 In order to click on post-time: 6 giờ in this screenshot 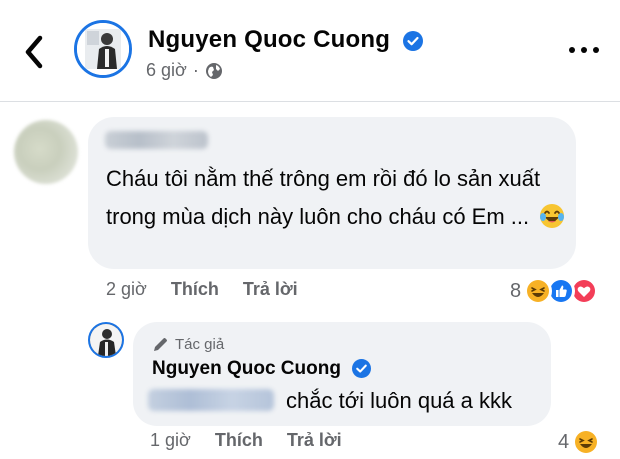, I will do `click(166, 70)`.